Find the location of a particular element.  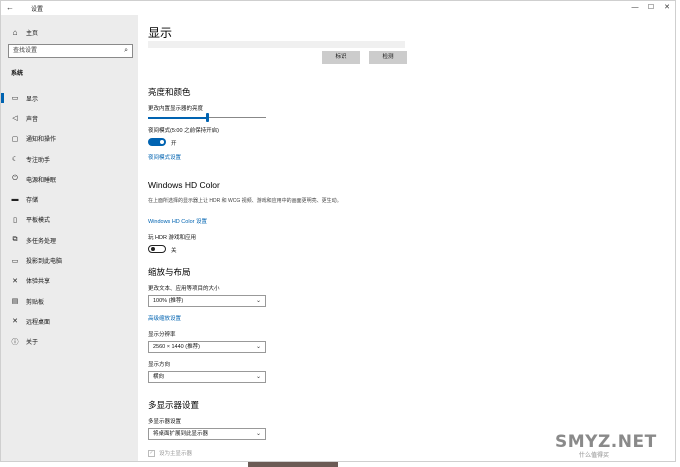

sidebar-item-label: 剪贴板 is located at coordinates (35, 302).